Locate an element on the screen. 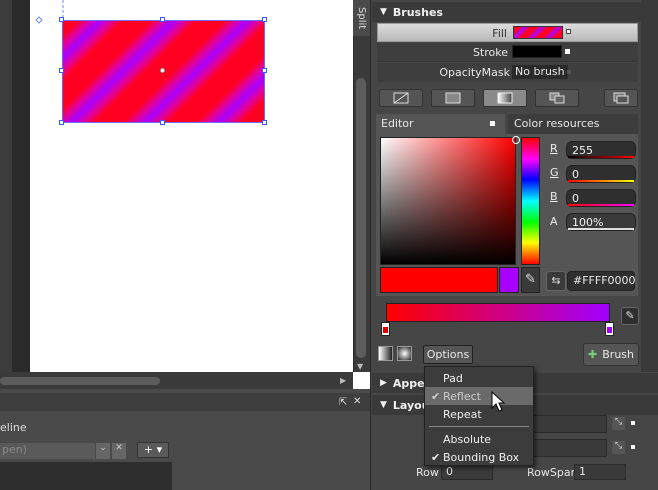 The image size is (658, 490). split-view-tab: Split is located at coordinates (361, 18).